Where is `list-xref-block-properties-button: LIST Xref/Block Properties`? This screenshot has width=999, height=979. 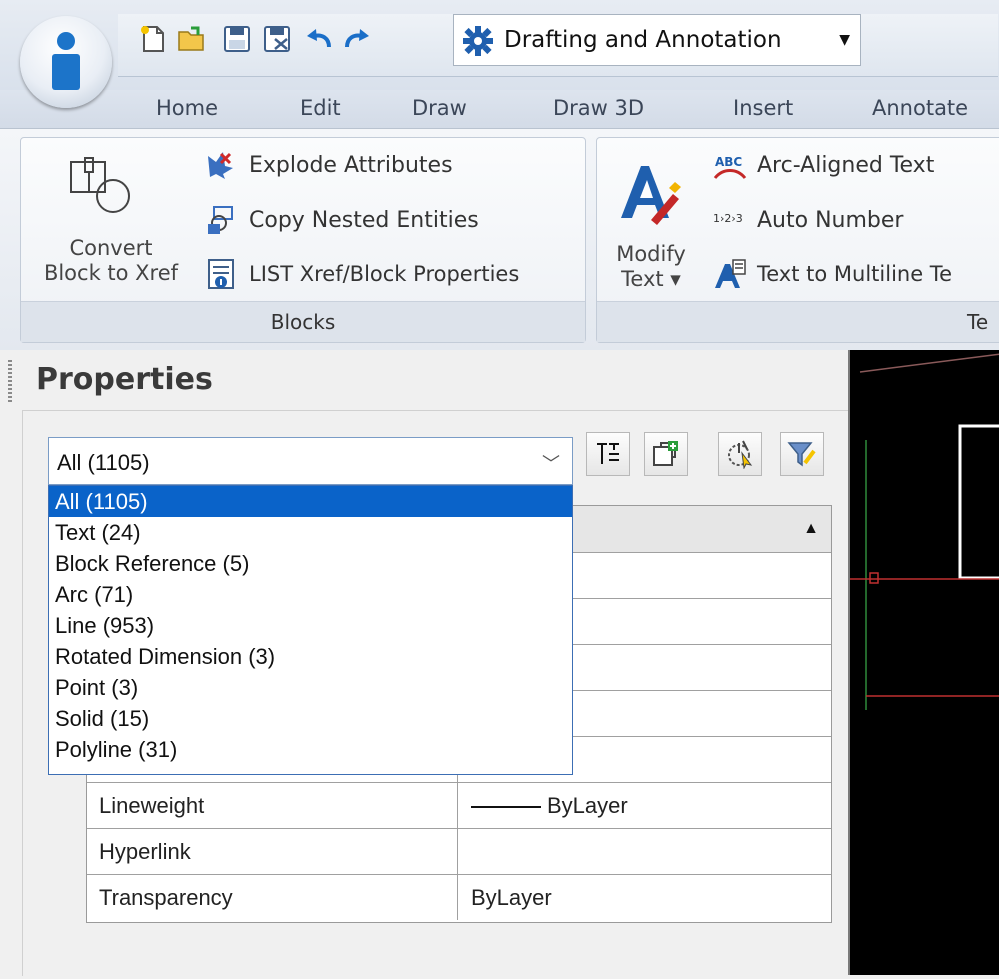
list-xref-block-properties-button: LIST Xref/Block Properties is located at coordinates (384, 274).